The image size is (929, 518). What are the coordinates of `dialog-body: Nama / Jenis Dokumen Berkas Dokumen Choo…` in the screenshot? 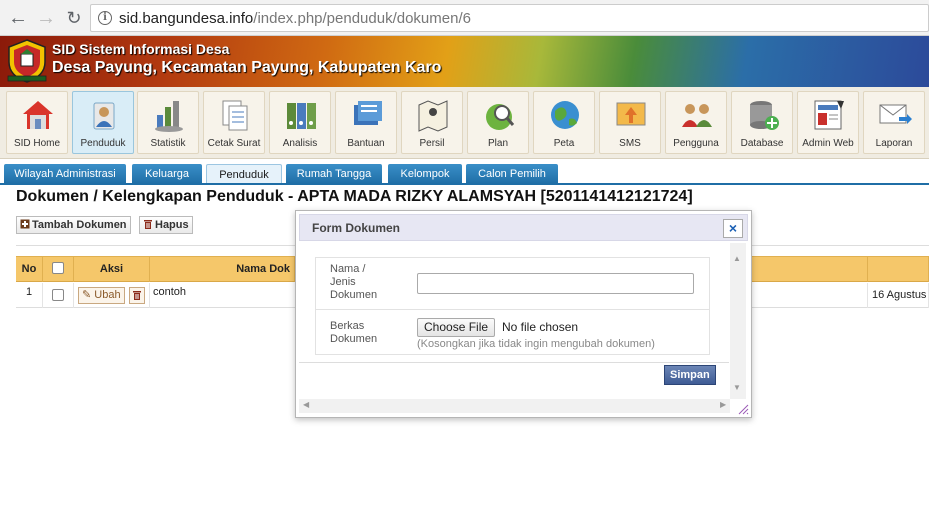 It's located at (514, 321).